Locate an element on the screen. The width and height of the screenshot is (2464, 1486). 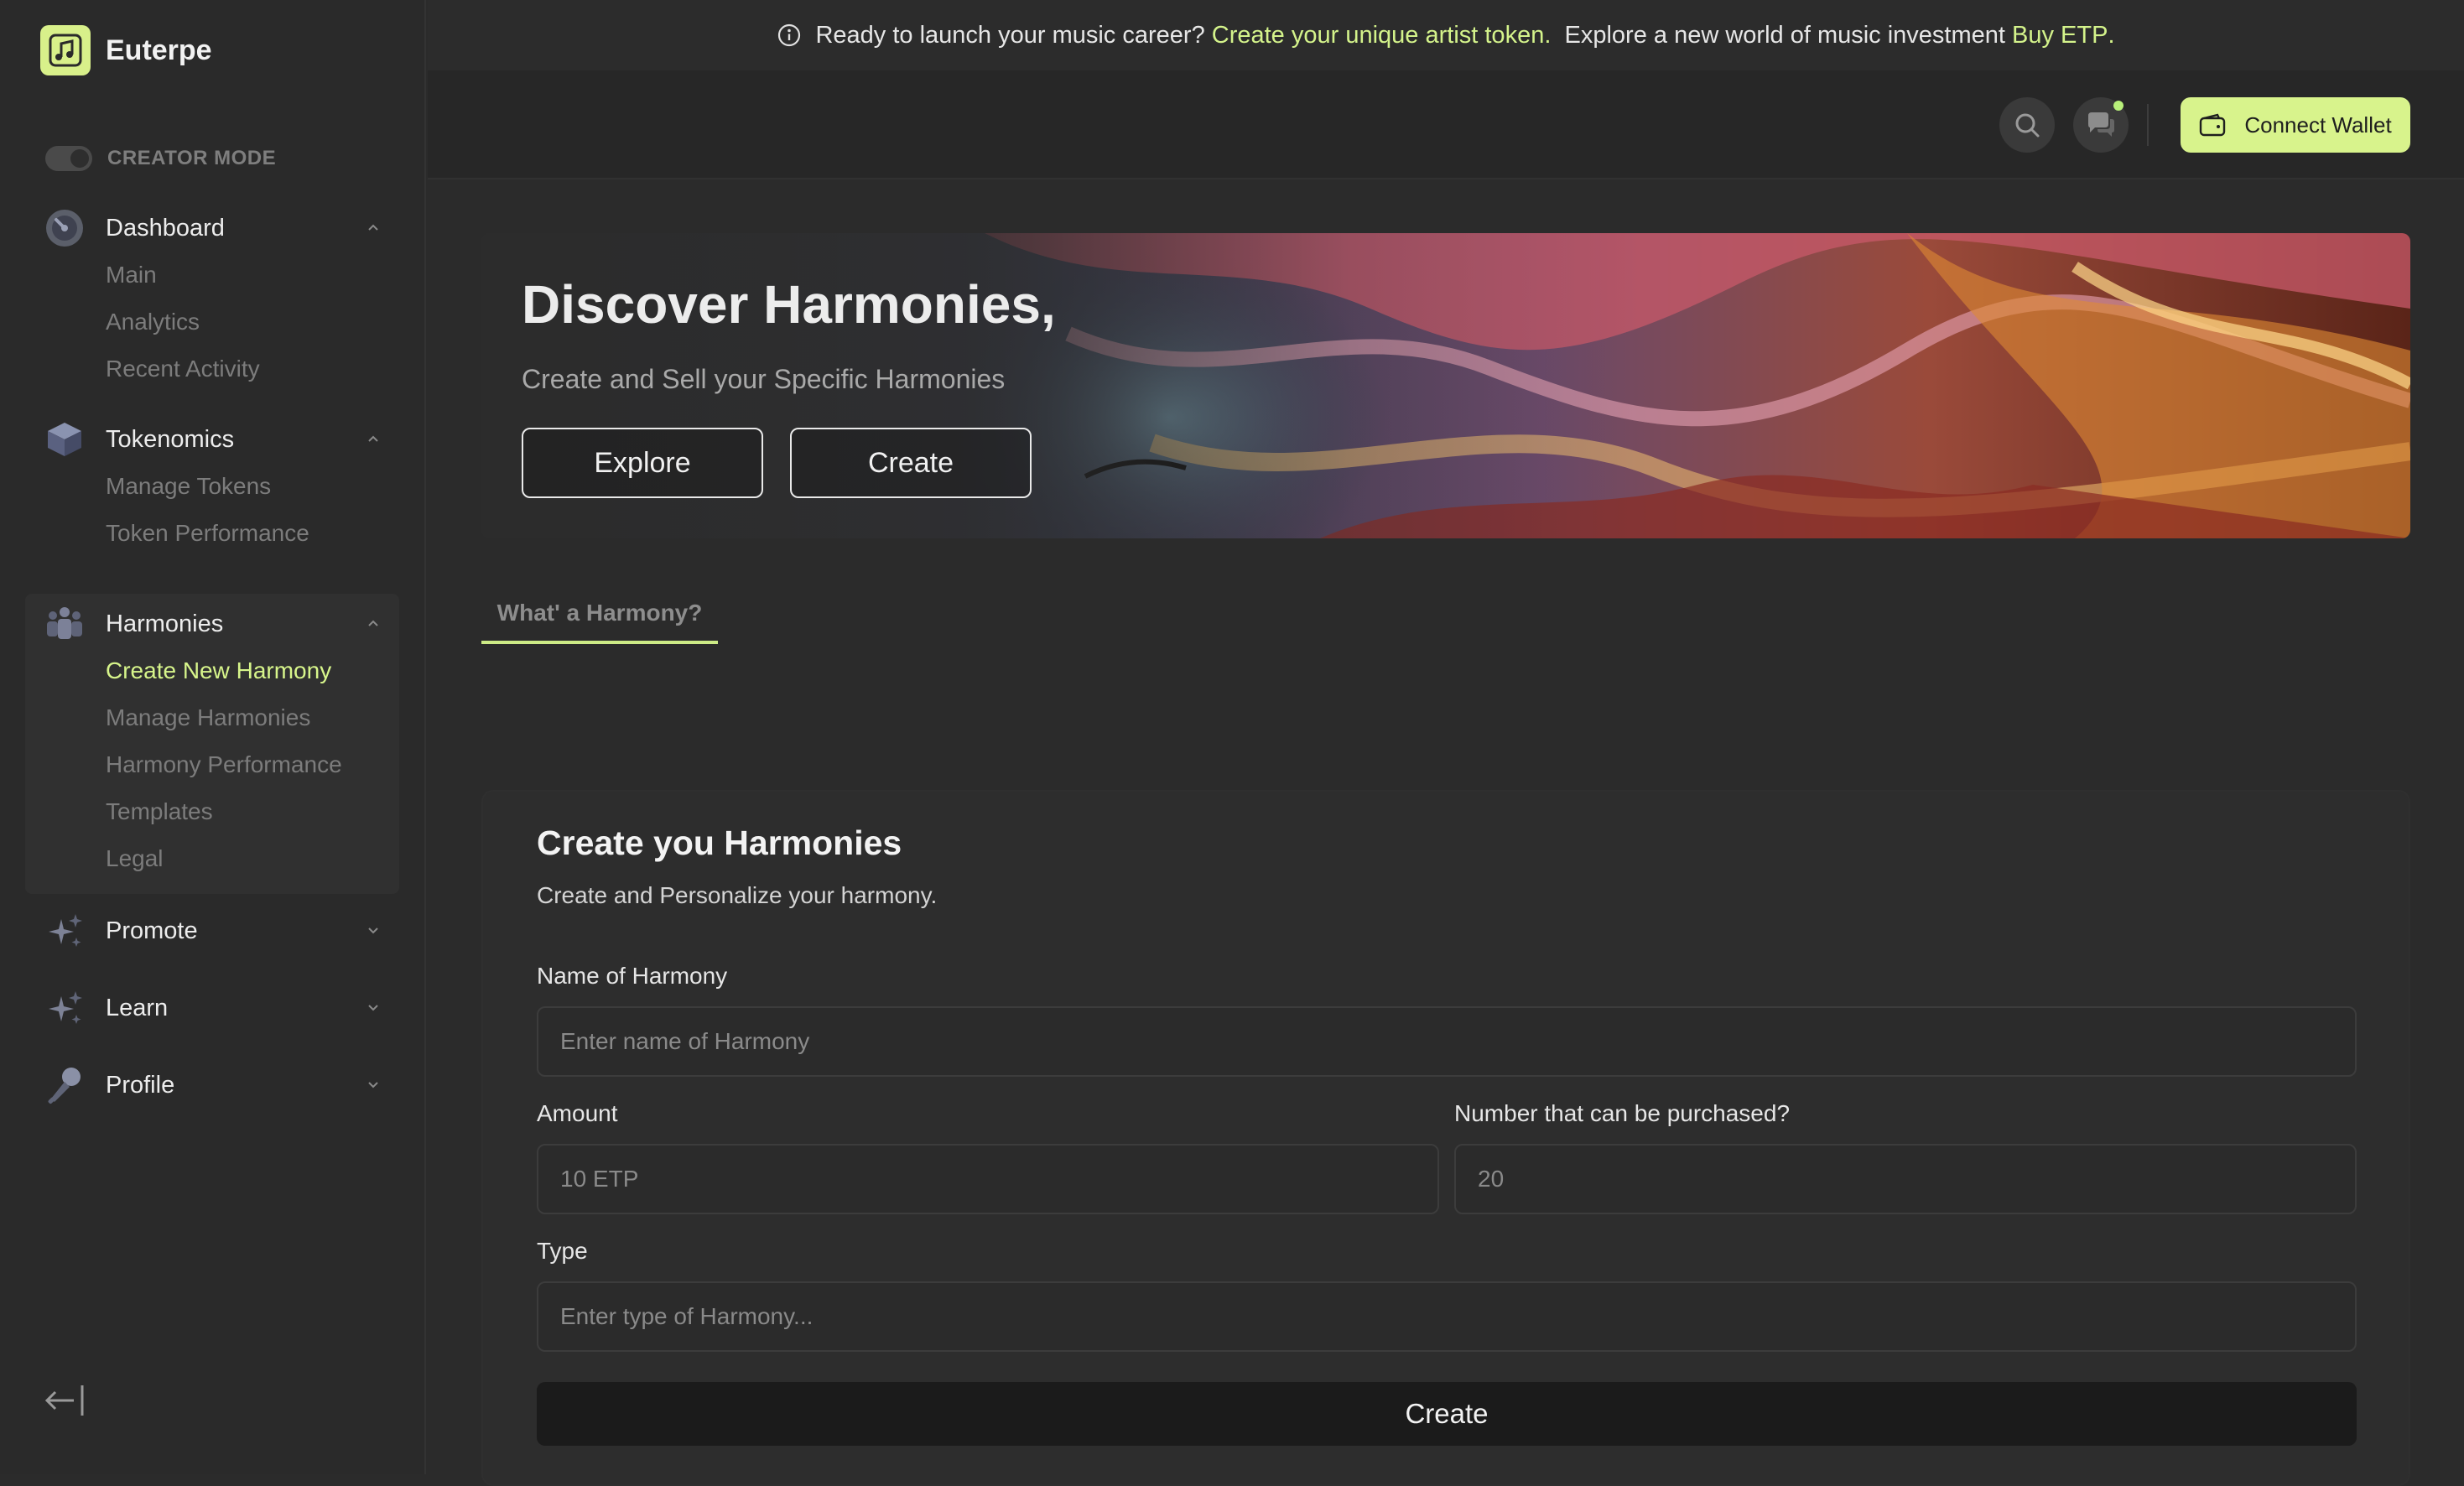
top-bar: Connect Wallet is located at coordinates (1446, 124).